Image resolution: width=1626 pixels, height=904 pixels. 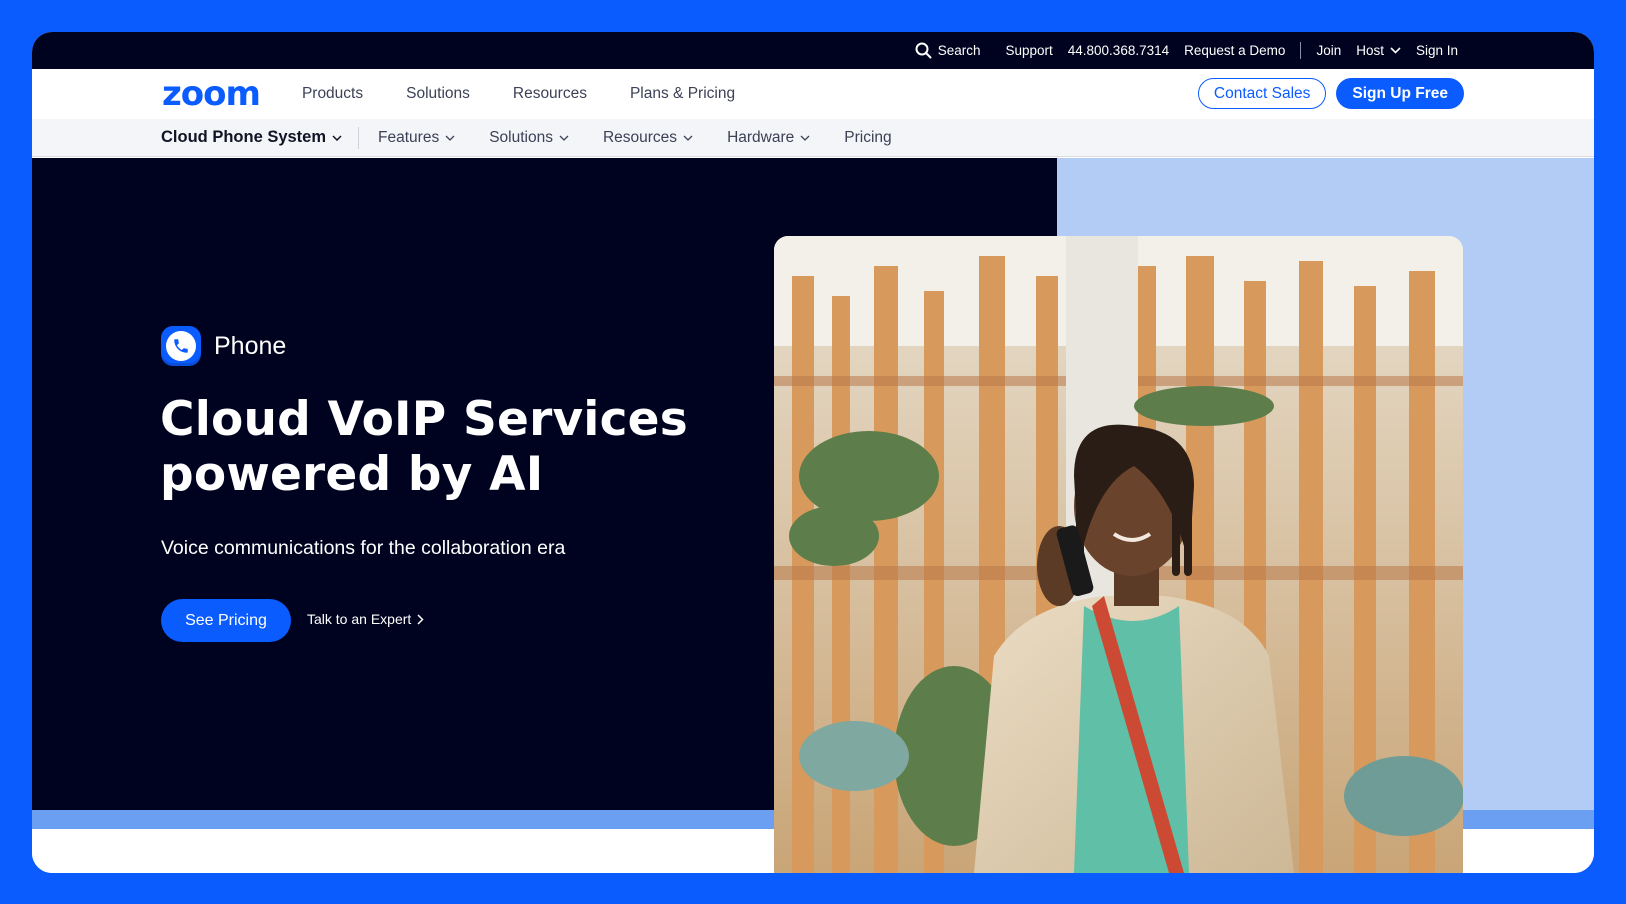 I want to click on phone-handset-icon, so click(x=181, y=346).